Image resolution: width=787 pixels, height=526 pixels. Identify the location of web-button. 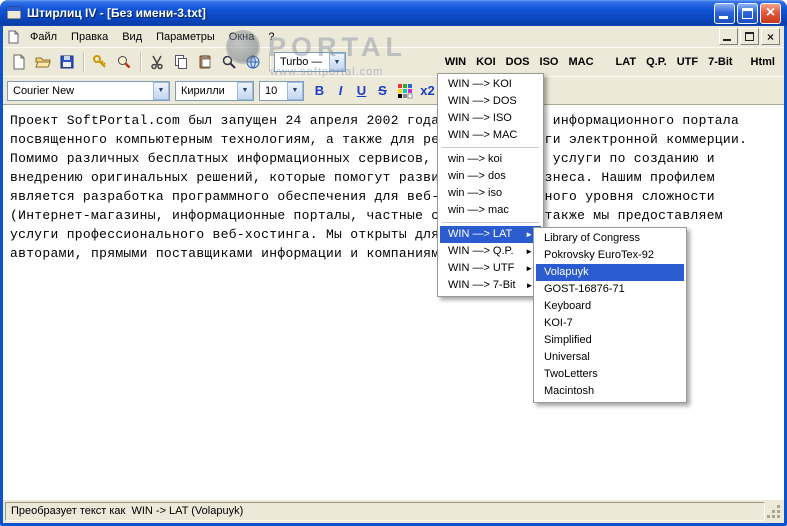
(253, 62).